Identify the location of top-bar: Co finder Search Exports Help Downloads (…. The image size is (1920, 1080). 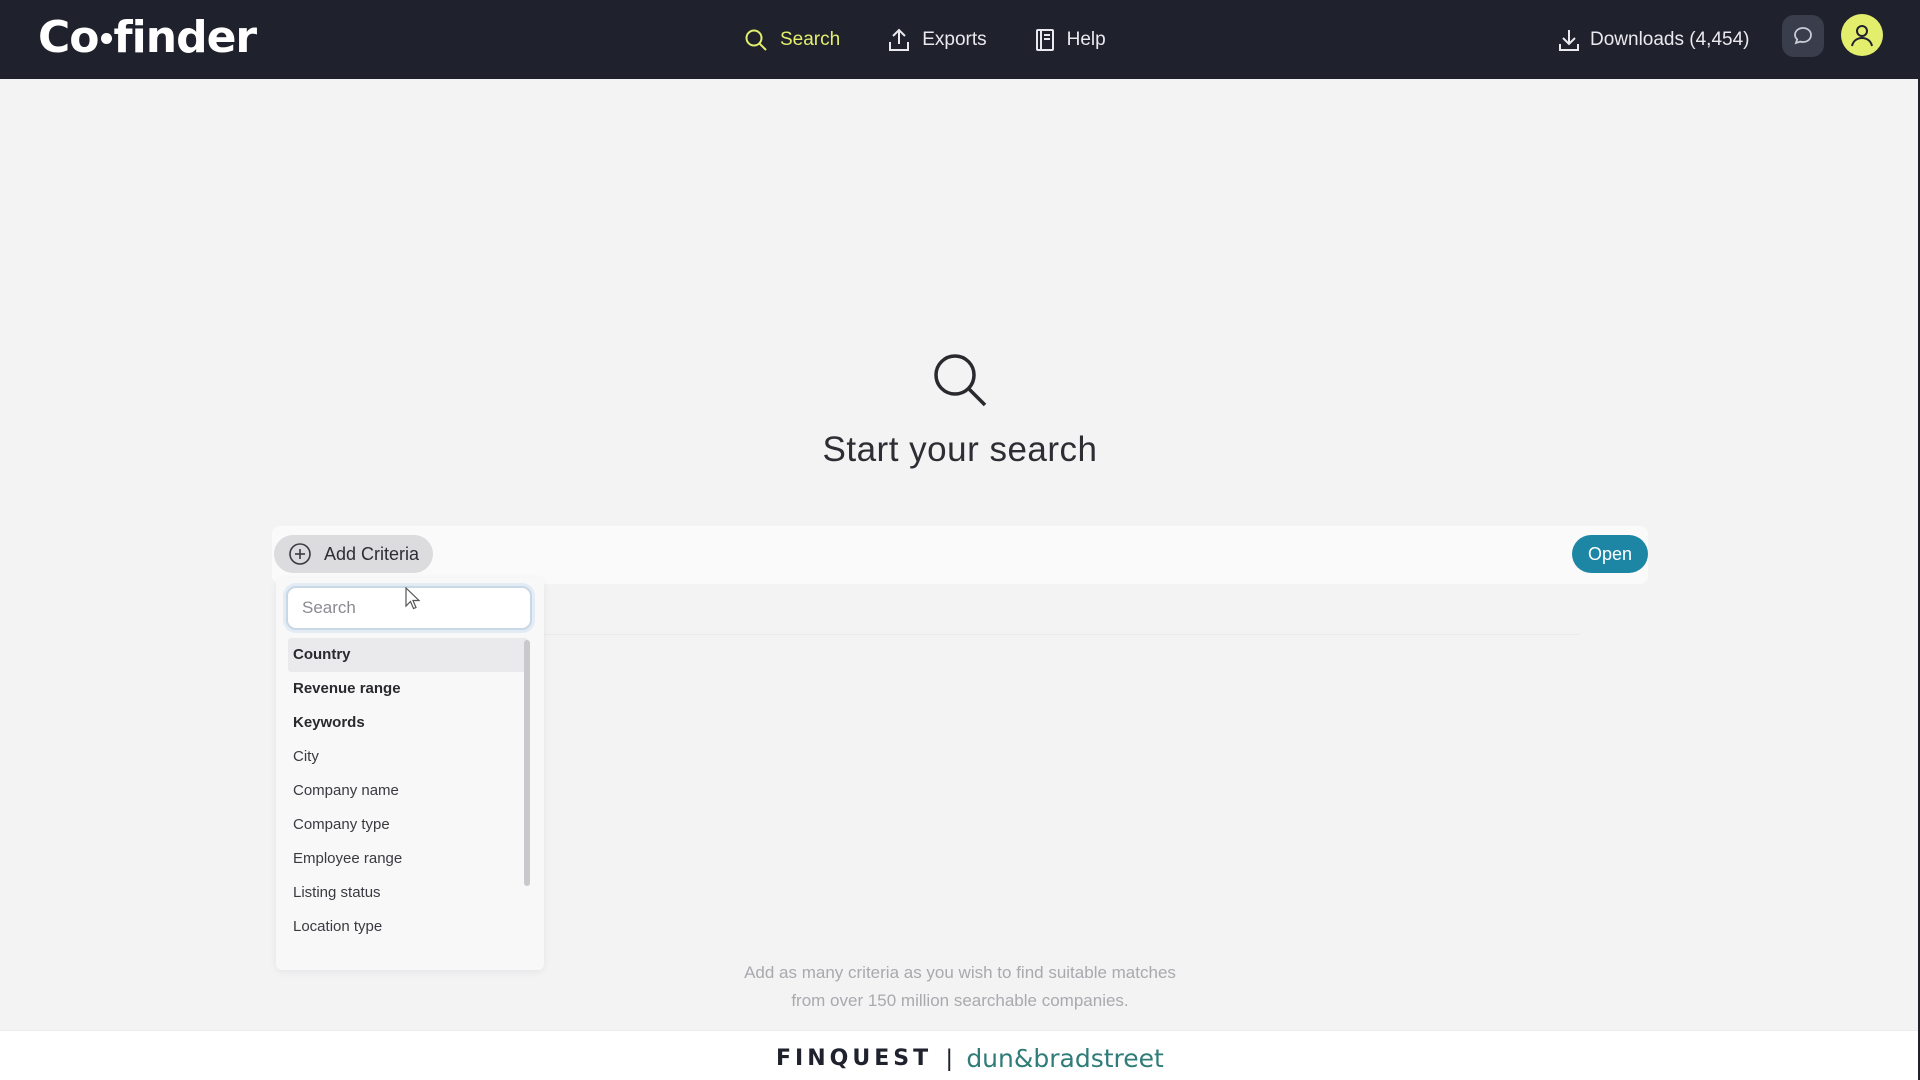
(960, 39).